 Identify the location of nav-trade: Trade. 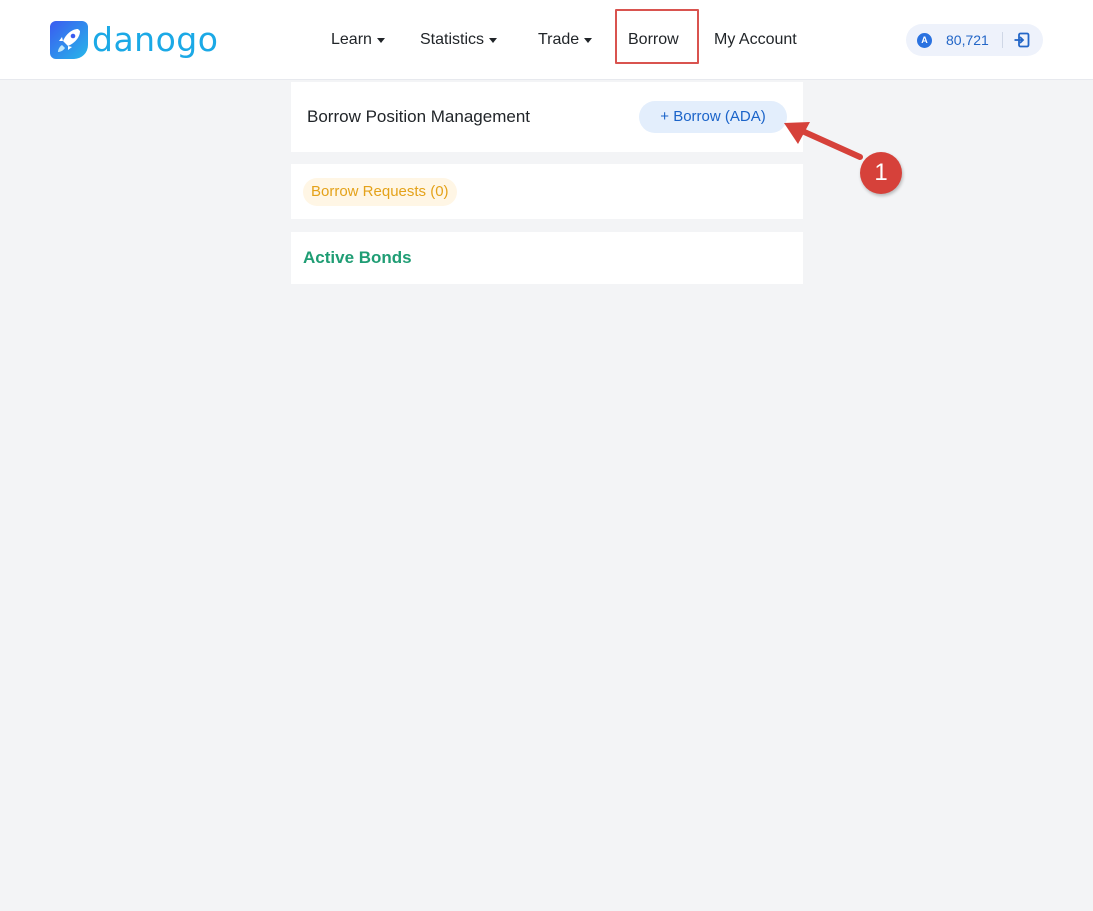
(565, 40).